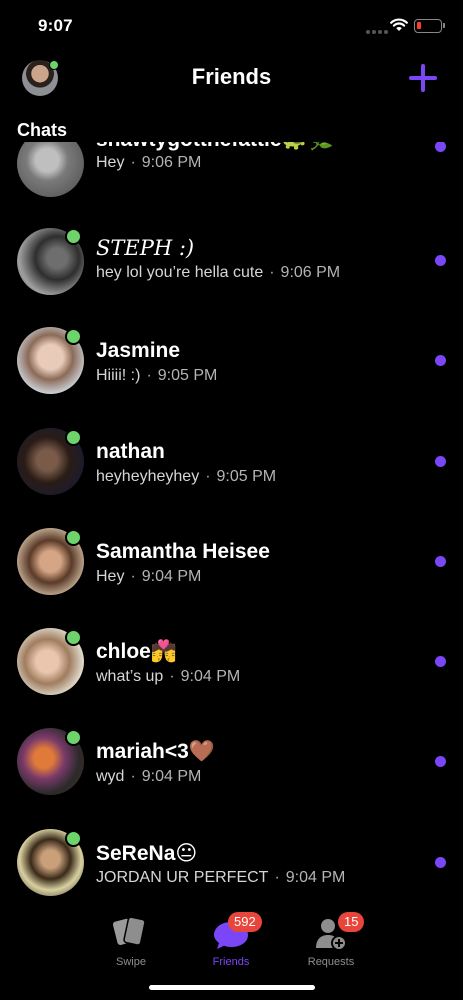 Image resolution: width=463 pixels, height=1000 pixels. Describe the element at coordinates (231, 377) in the screenshot. I see `chat-row: Jasmine Hiiii! :) · 9:05 PM` at that location.